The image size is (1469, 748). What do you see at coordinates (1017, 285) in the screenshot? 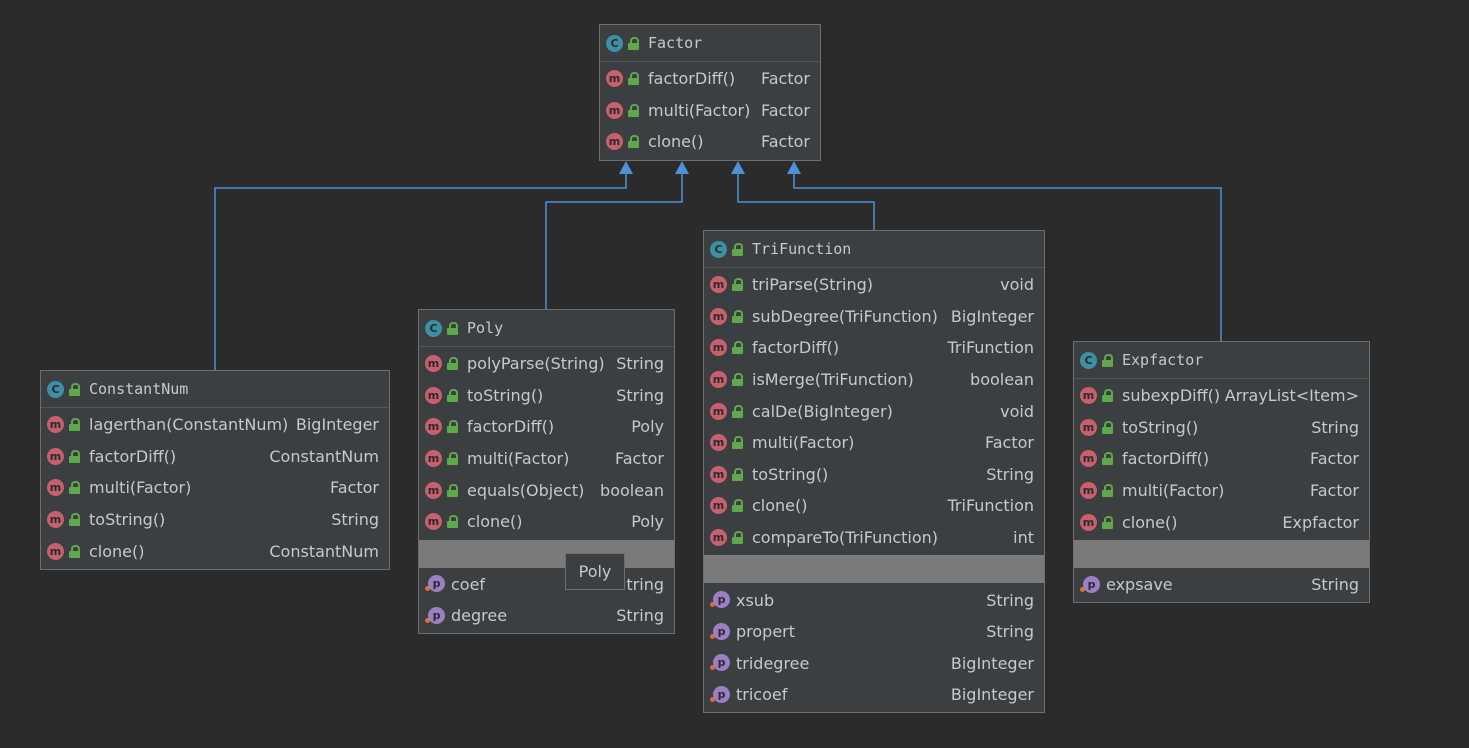
I see `method-return-type: void` at bounding box center [1017, 285].